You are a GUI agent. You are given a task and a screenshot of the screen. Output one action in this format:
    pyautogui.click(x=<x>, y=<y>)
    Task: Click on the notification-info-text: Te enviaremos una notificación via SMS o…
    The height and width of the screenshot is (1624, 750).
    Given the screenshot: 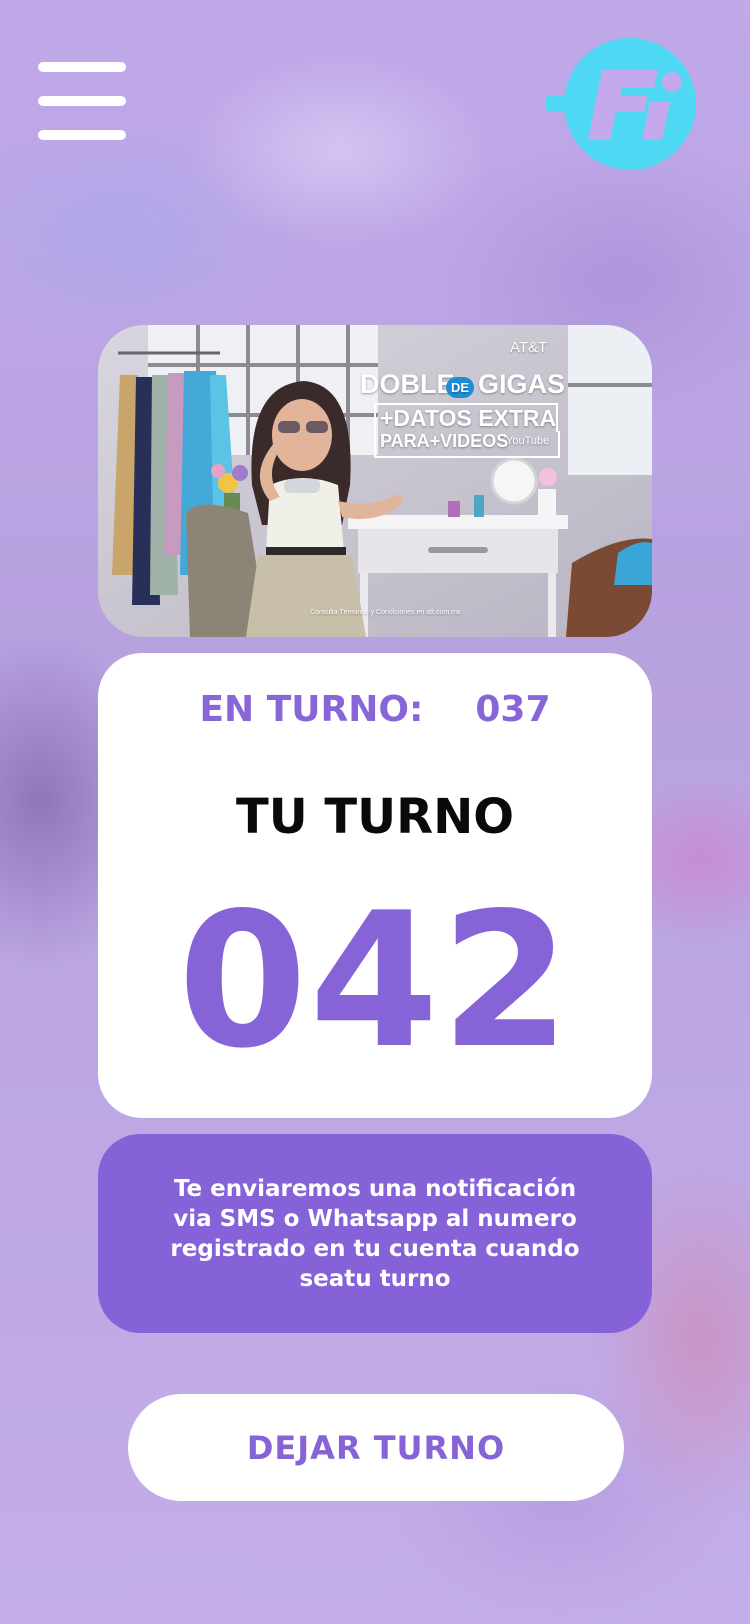 What is the action you would take?
    pyautogui.click(x=375, y=1233)
    